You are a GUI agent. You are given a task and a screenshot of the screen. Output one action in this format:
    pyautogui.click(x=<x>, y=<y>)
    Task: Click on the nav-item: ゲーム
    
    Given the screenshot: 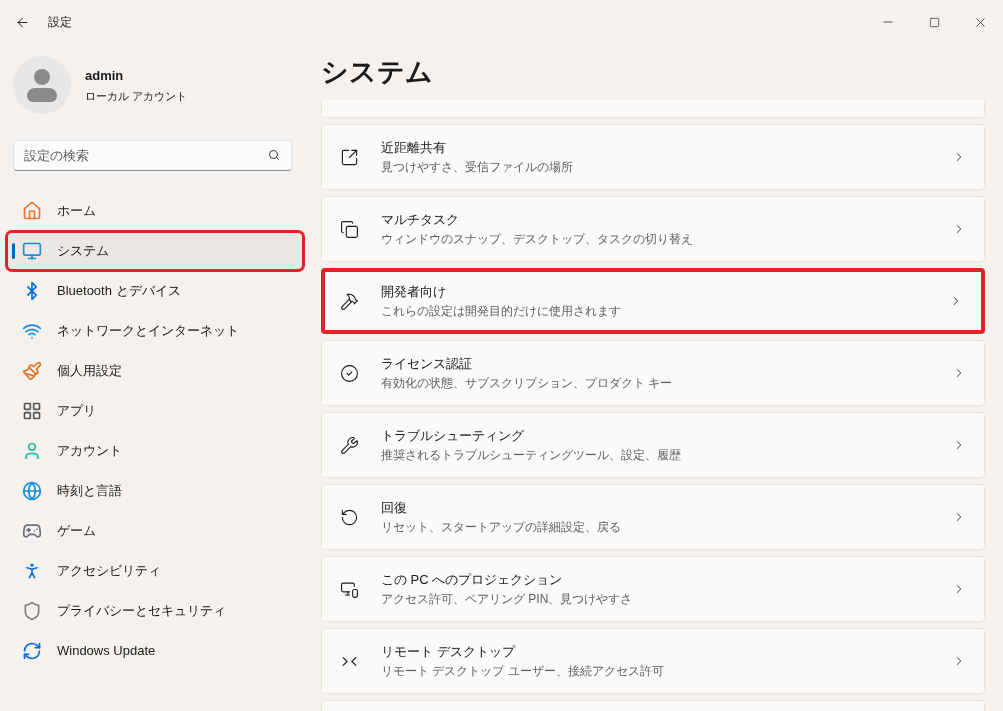 What is the action you would take?
    pyautogui.click(x=155, y=531)
    